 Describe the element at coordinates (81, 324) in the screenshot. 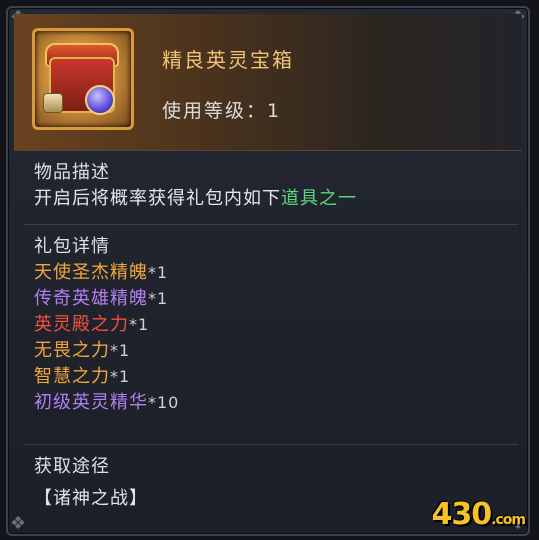

I see `contents-item-name: 英灵殿之力` at that location.